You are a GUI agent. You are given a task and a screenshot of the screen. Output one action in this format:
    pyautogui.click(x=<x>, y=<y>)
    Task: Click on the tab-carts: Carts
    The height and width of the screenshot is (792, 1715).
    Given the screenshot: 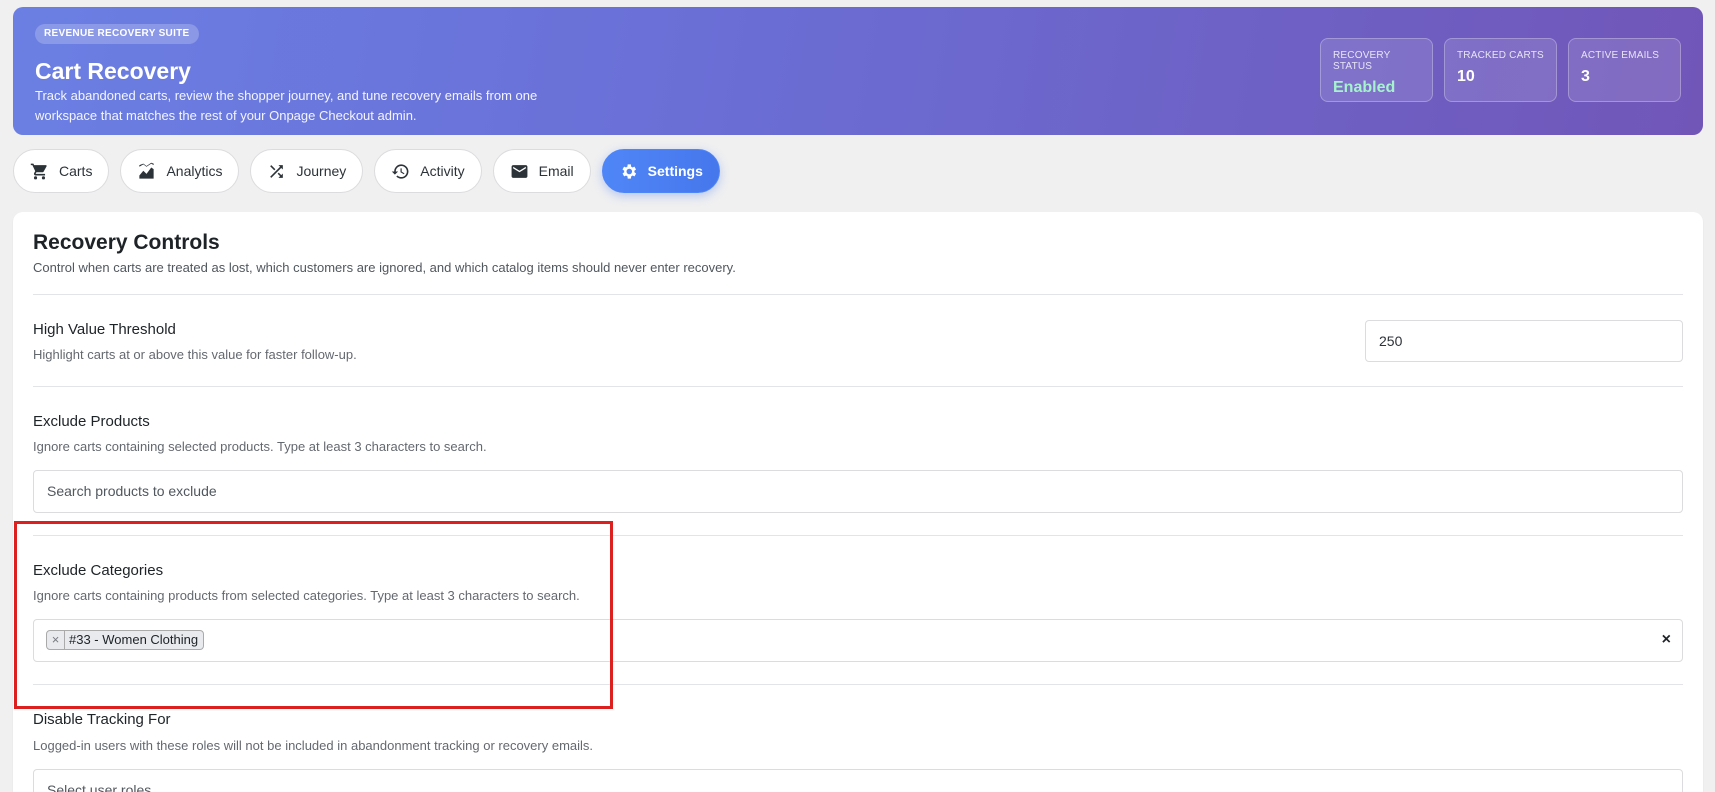 What is the action you would take?
    pyautogui.click(x=61, y=171)
    